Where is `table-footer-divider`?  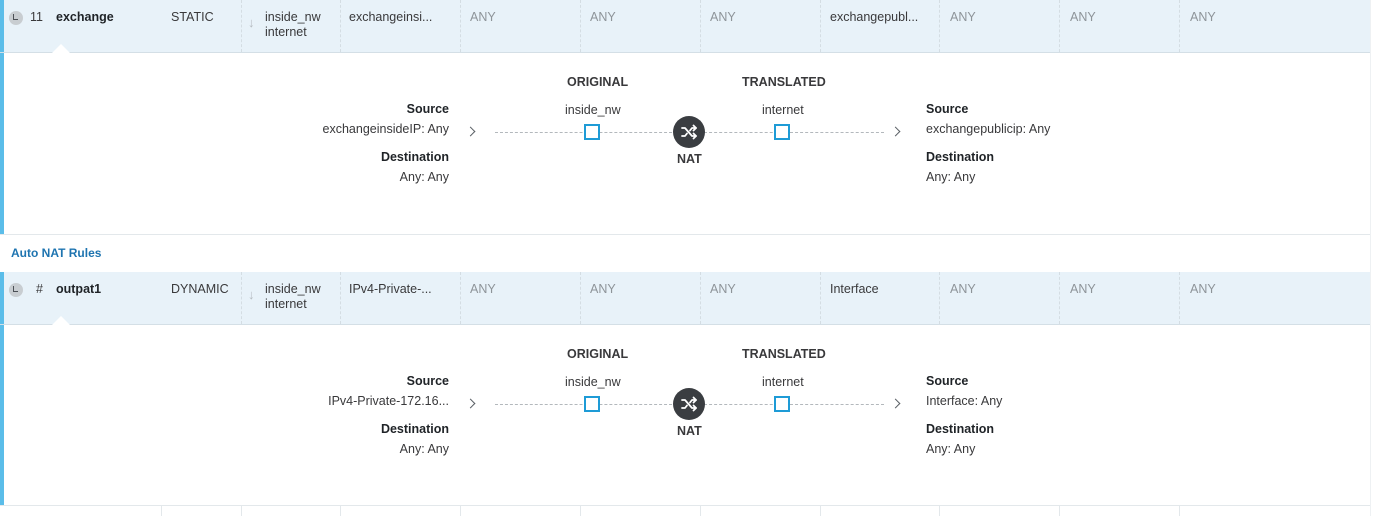 table-footer-divider is located at coordinates (685, 505).